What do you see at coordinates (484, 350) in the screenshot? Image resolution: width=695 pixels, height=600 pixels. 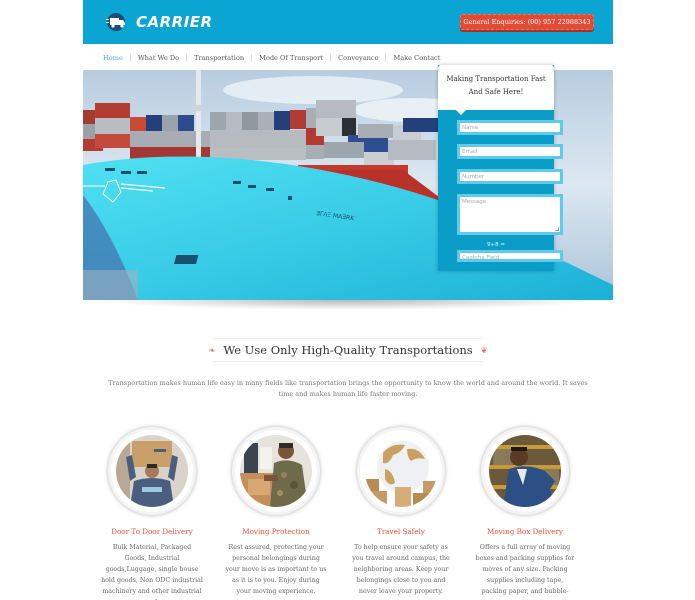 I see `swirl-ornament-right-icon: ❦` at bounding box center [484, 350].